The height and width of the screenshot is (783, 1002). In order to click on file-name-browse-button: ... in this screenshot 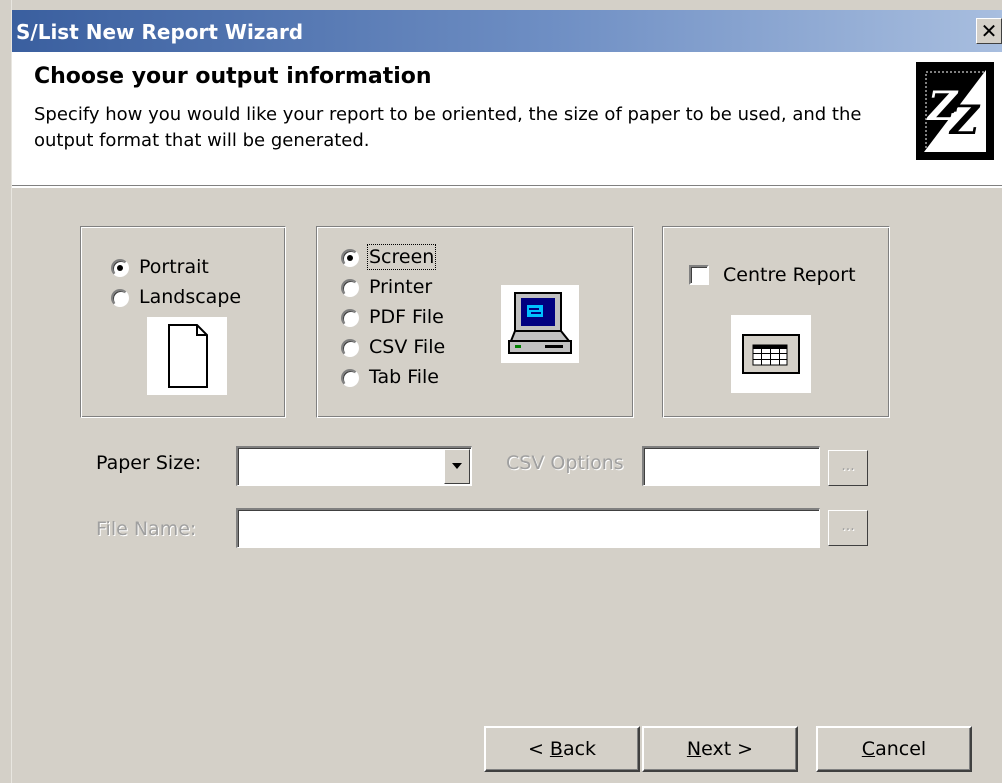, I will do `click(848, 528)`.